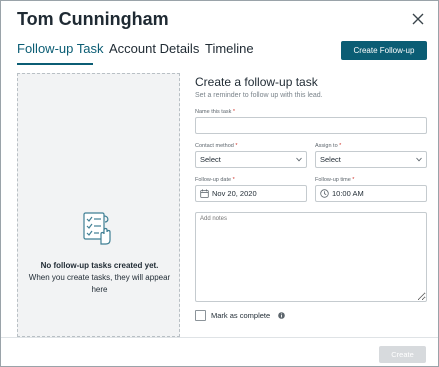  I want to click on task-list-icon, so click(99, 228).